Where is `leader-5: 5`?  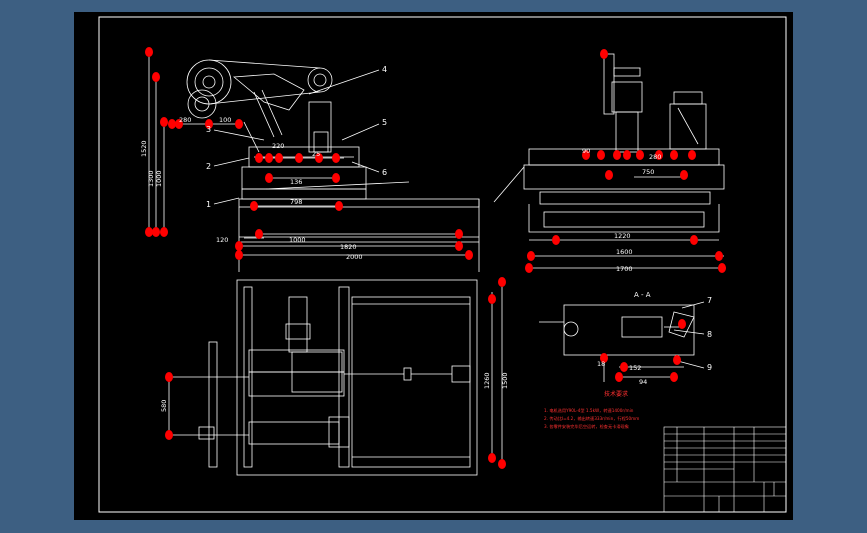
leader-5: 5 is located at coordinates (384, 122).